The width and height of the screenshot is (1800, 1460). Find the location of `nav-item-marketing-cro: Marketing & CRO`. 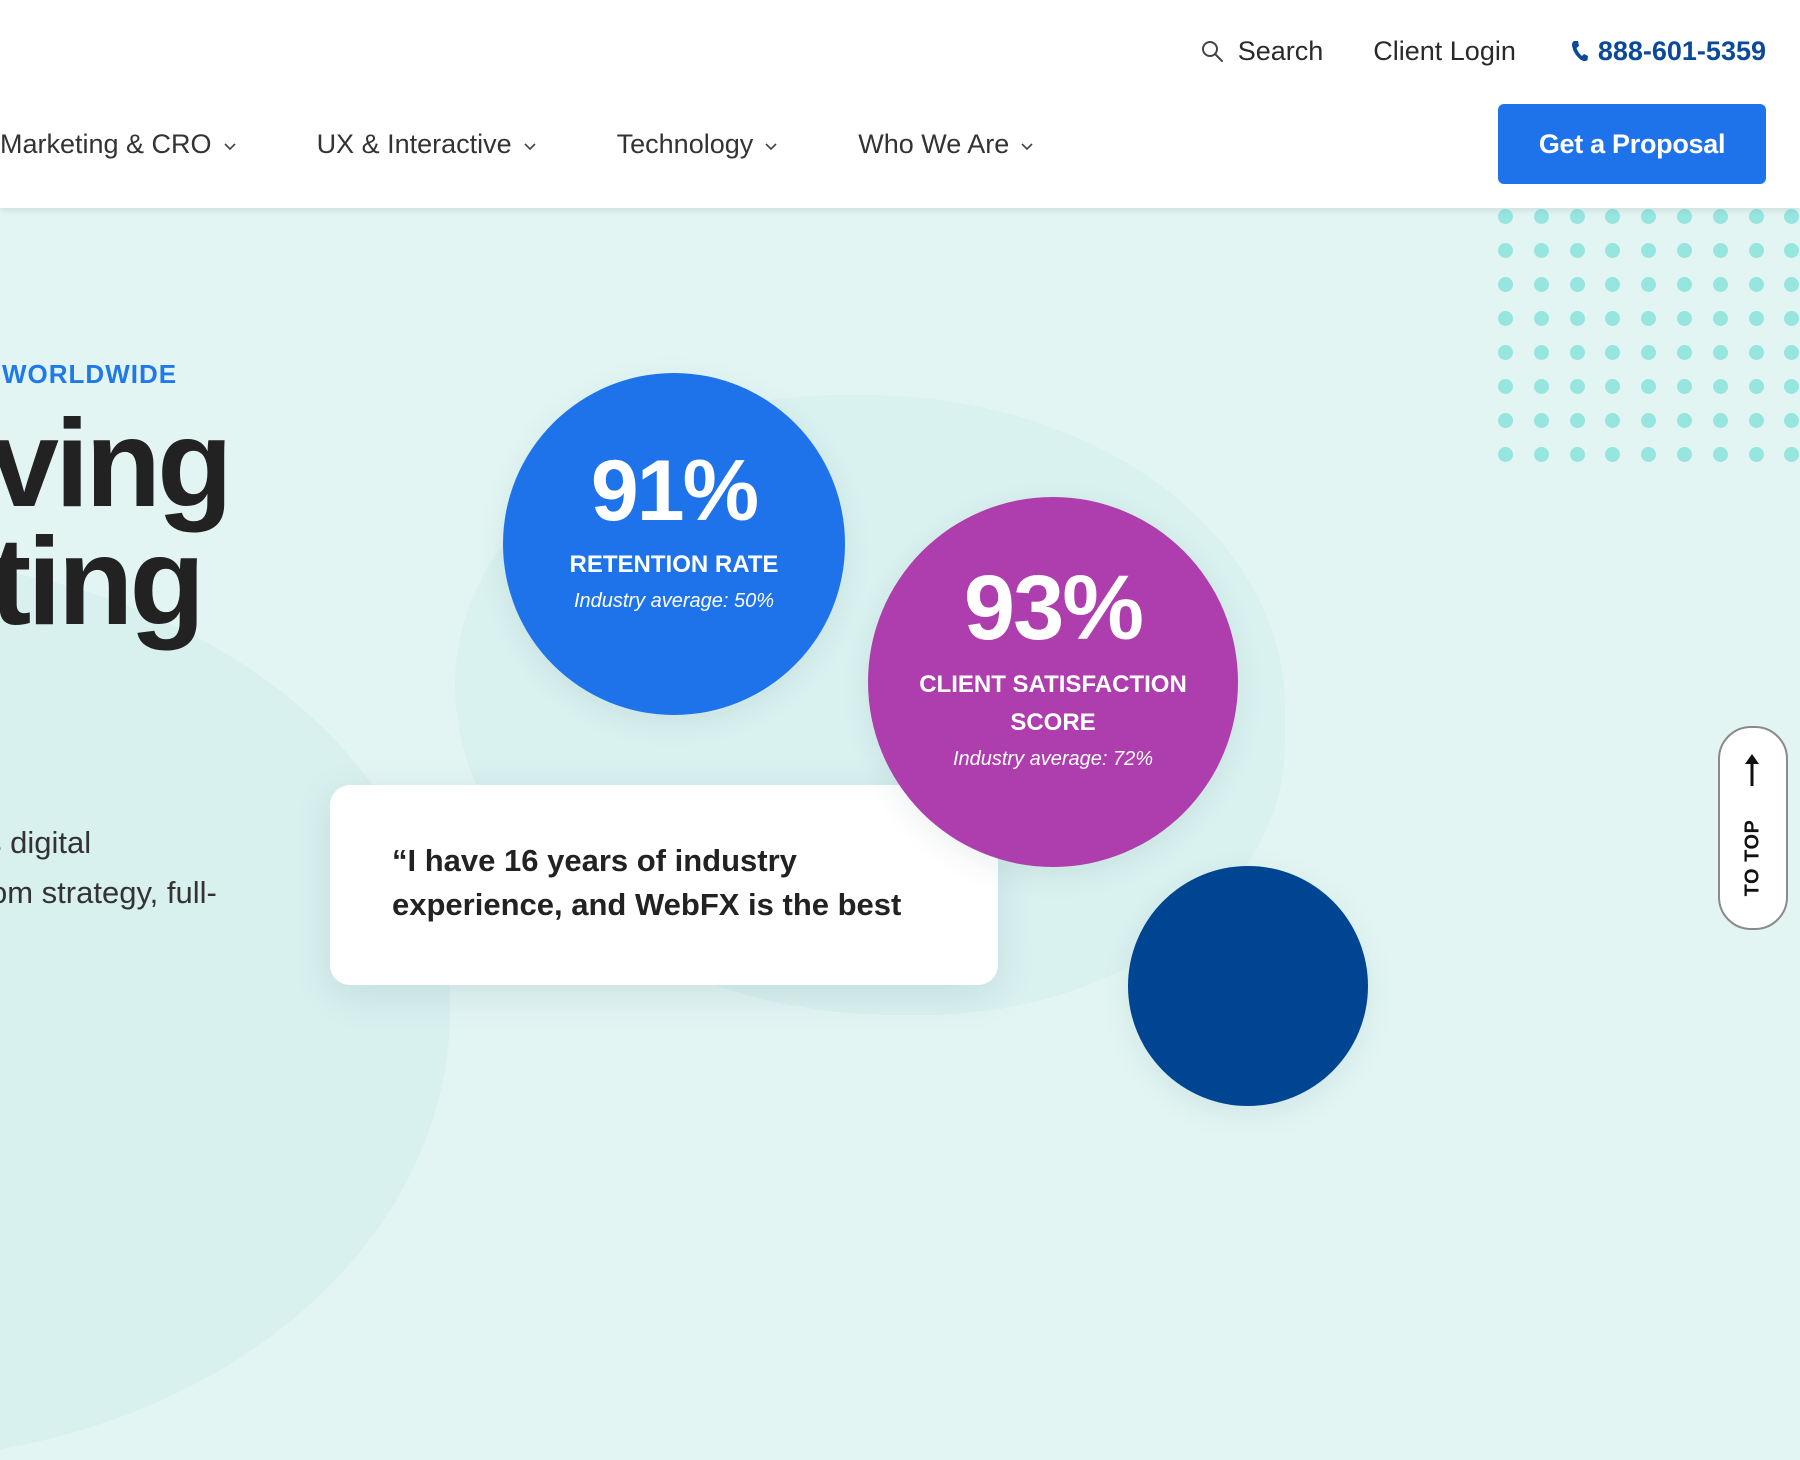

nav-item-marketing-cro: Marketing & CRO is located at coordinates (118, 144).